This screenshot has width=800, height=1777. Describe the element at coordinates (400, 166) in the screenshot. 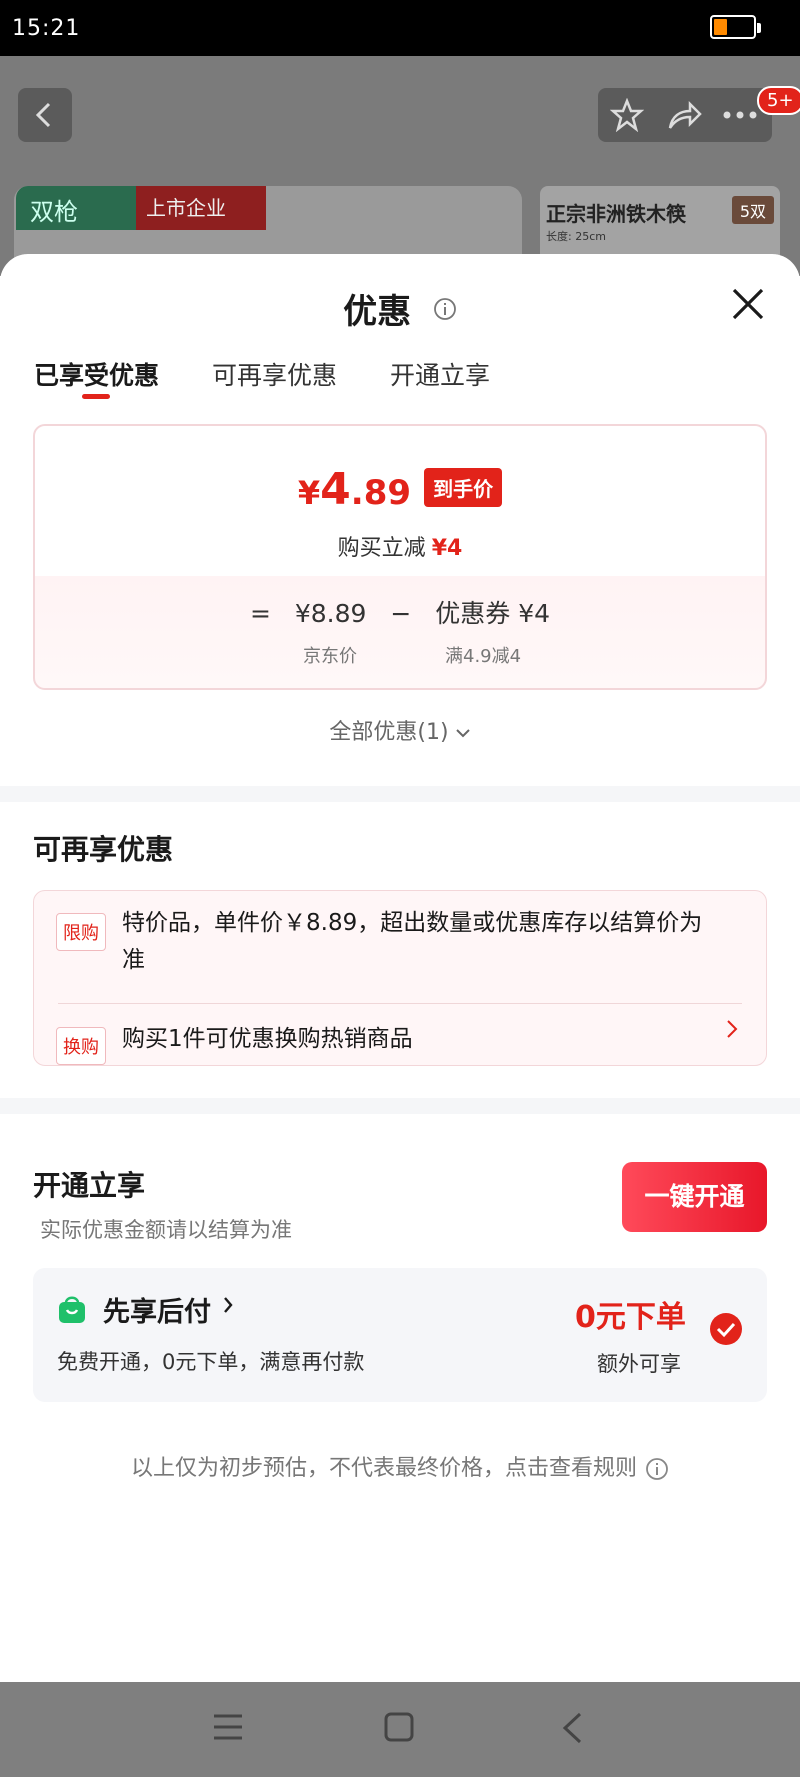

I see `background-product-page: 5+ 双枪 上市企业 正宗非洲铁木筷 5双 长度: 25cm` at that location.